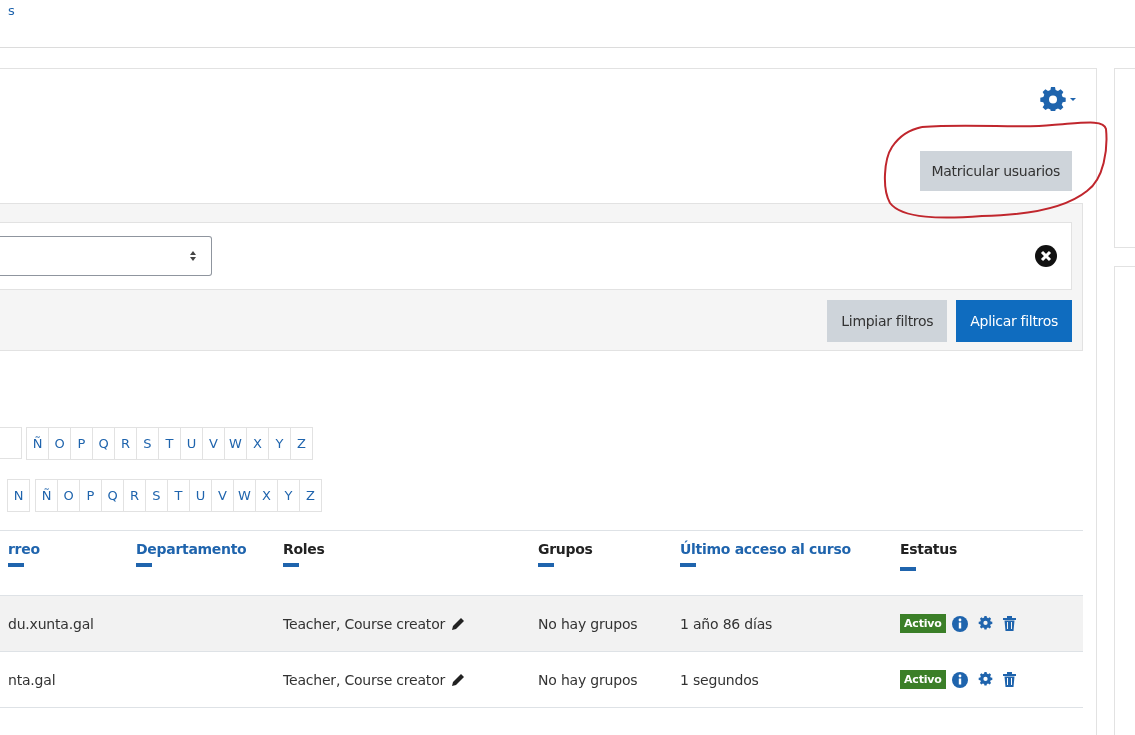 The image size is (1135, 735). What do you see at coordinates (566, 549) in the screenshot?
I see `column-header: Grupos` at bounding box center [566, 549].